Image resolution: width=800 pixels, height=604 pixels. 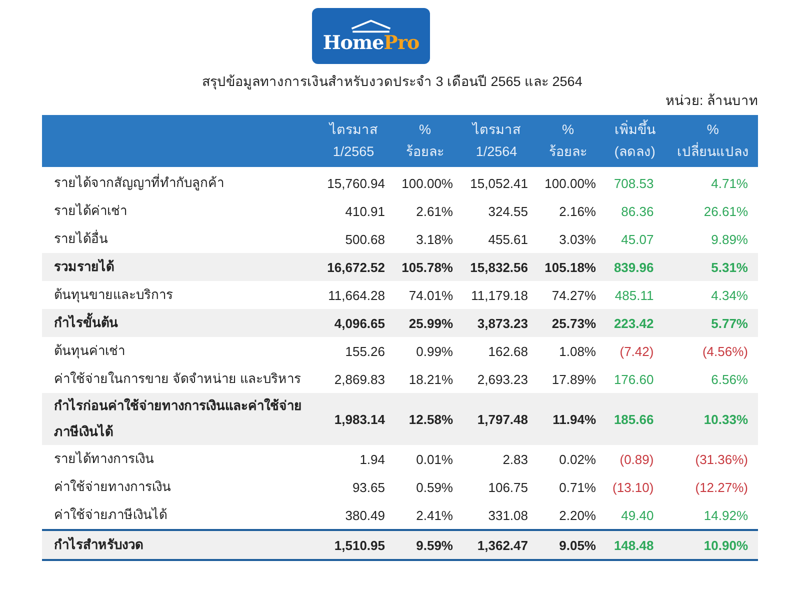 What do you see at coordinates (729, 379) in the screenshot?
I see `table-cell: 6.56%` at bounding box center [729, 379].